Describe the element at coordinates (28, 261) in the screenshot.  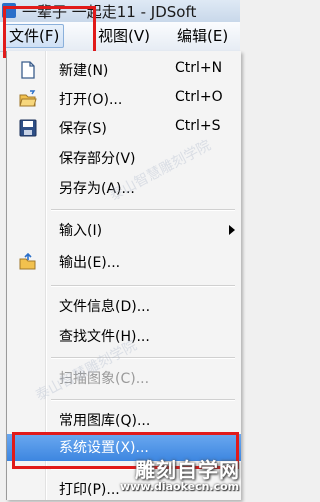
I see `export-folder-icon` at that location.